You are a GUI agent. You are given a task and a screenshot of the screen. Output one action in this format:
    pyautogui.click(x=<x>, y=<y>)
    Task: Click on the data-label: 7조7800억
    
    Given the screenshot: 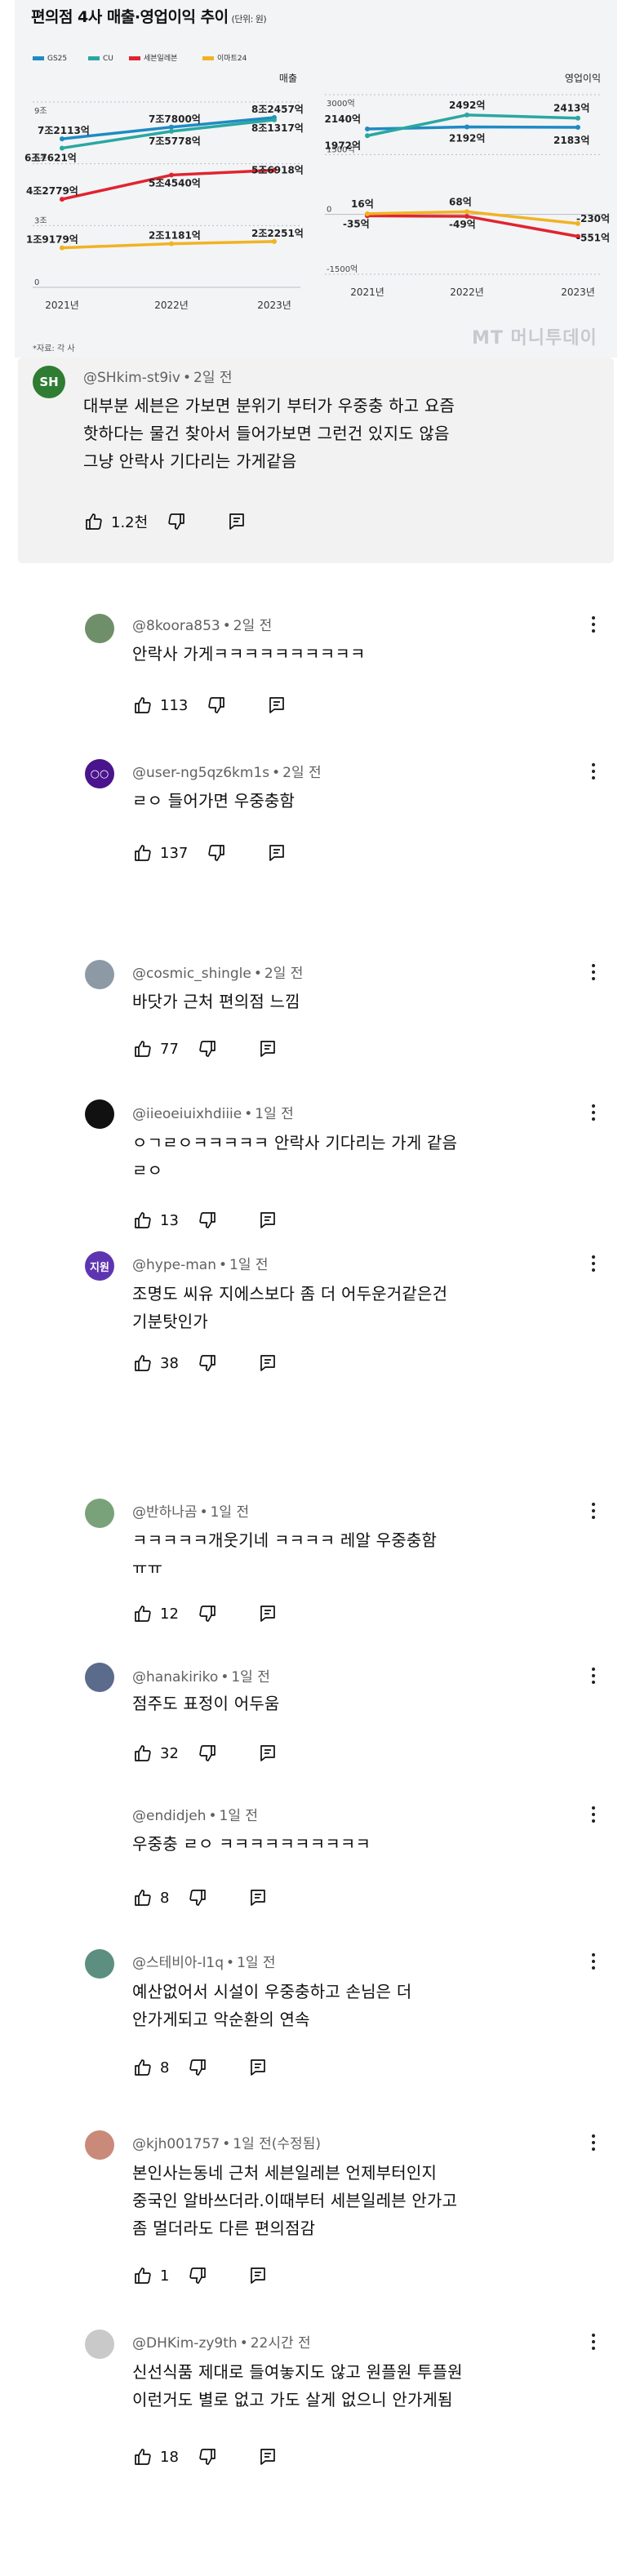 What is the action you would take?
    pyautogui.click(x=175, y=119)
    